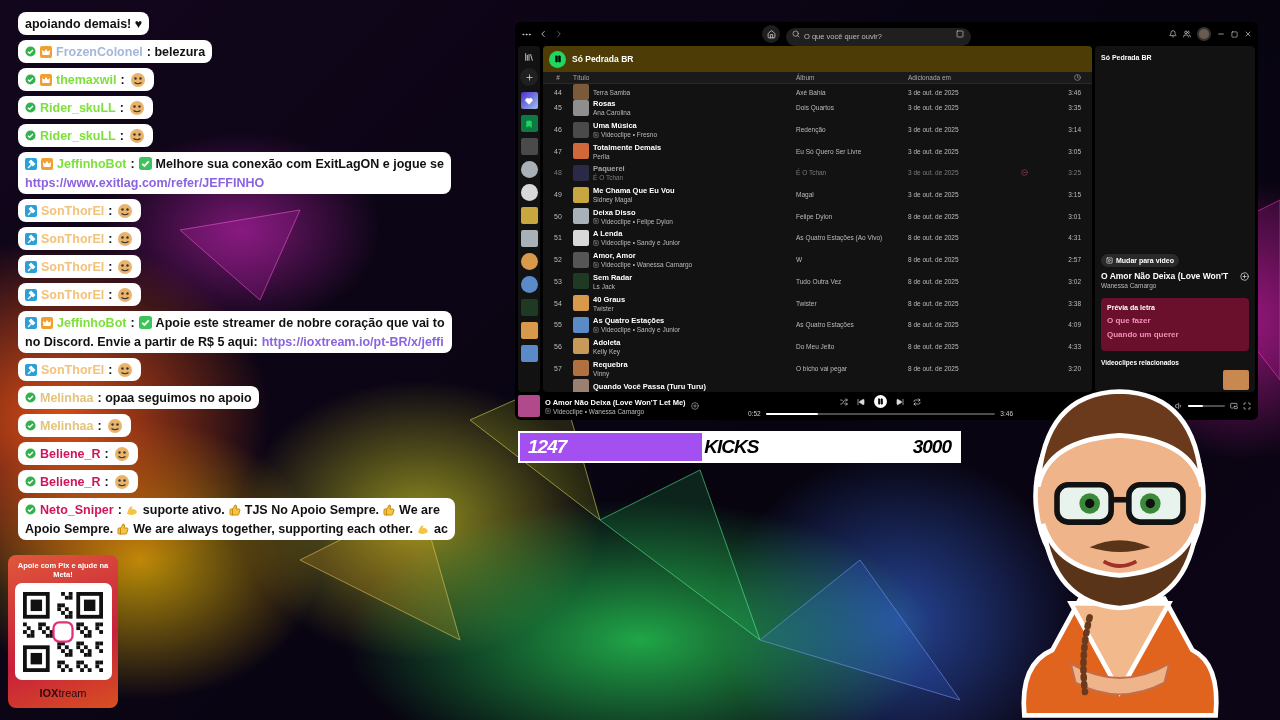 The image size is (1280, 720). What do you see at coordinates (145, 322) in the screenshot?
I see `checkmark-icon` at bounding box center [145, 322].